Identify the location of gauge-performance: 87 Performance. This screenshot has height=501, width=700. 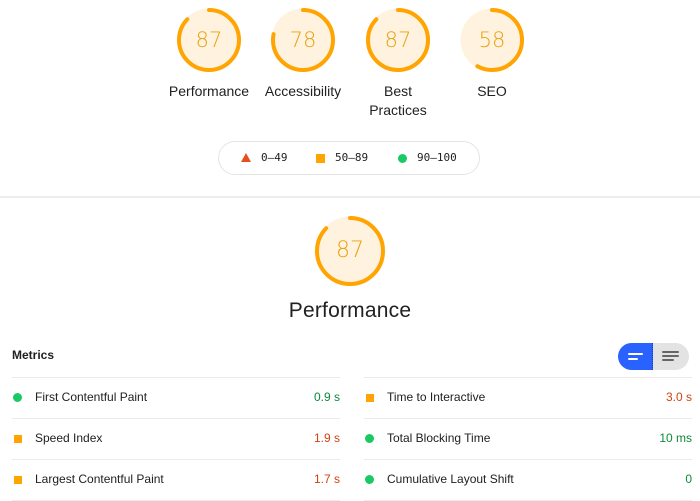
(209, 54).